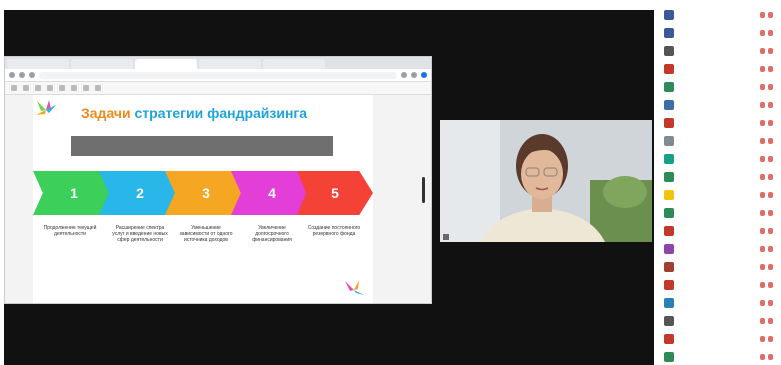 This screenshot has height=365, width=781. What do you see at coordinates (62, 88) in the screenshot?
I see `fit-page-icon` at bounding box center [62, 88].